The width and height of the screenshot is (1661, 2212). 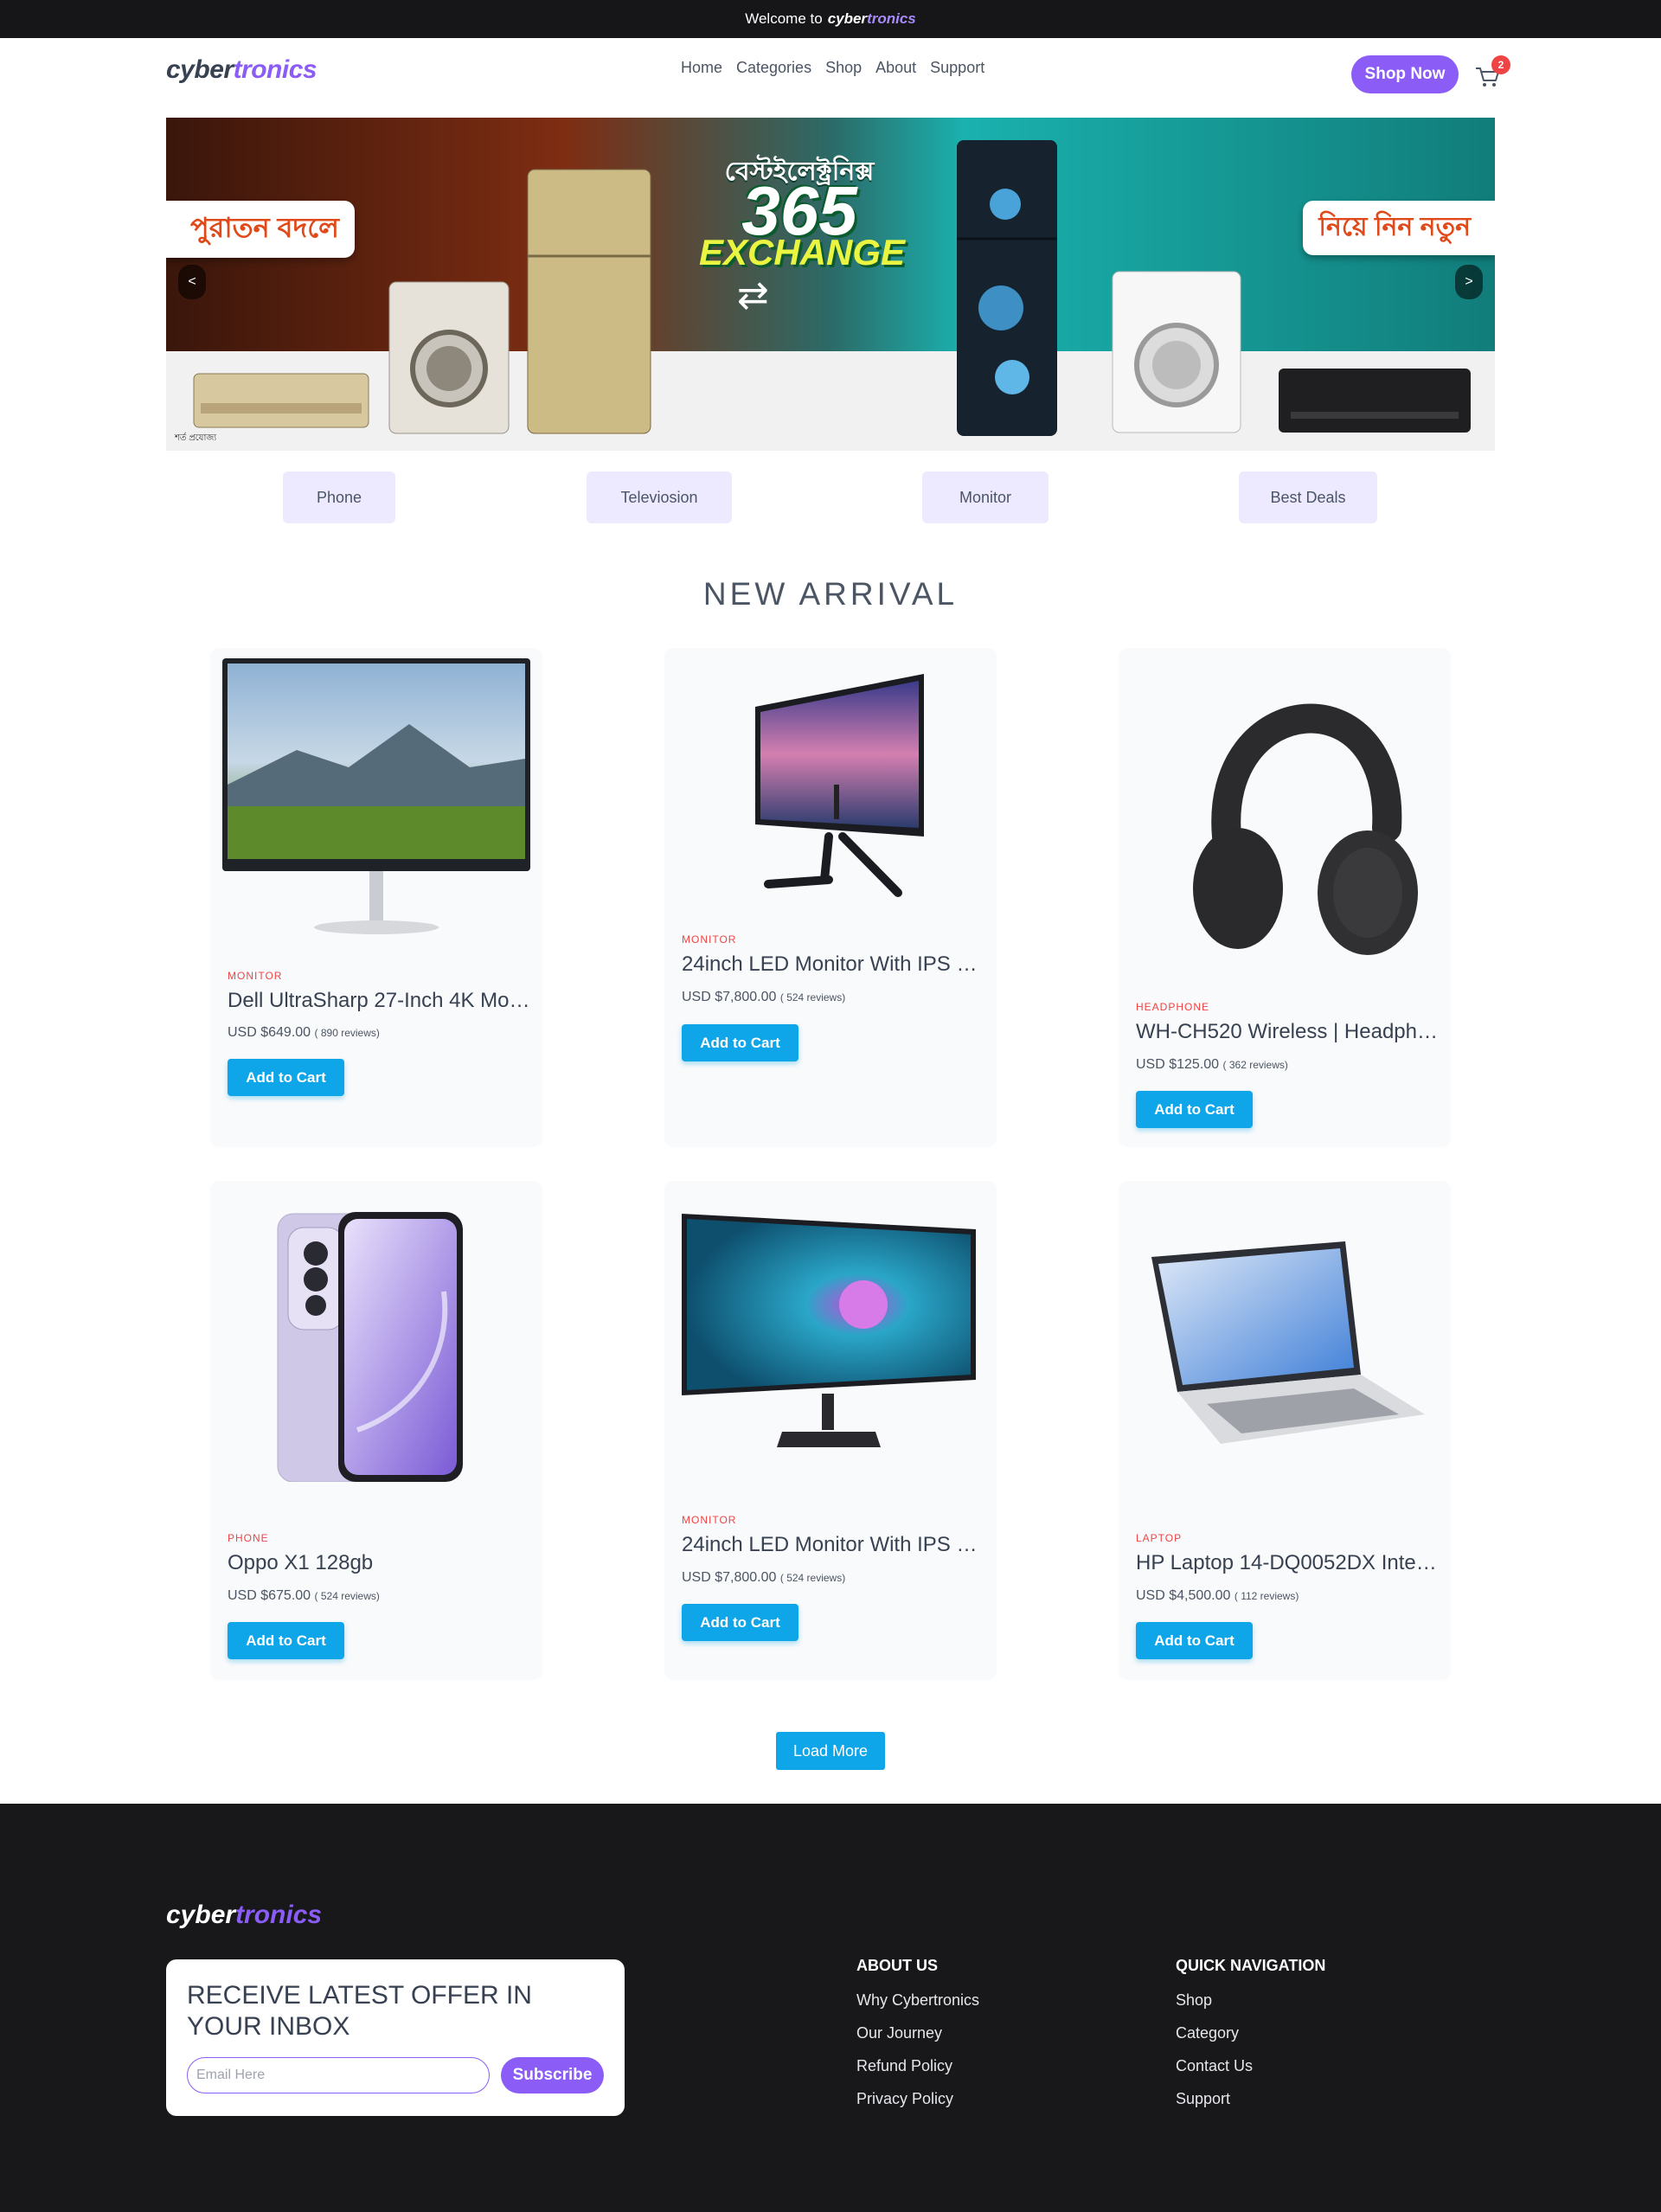 What do you see at coordinates (1160, 1538) in the screenshot?
I see `product-category: LAPTOP` at bounding box center [1160, 1538].